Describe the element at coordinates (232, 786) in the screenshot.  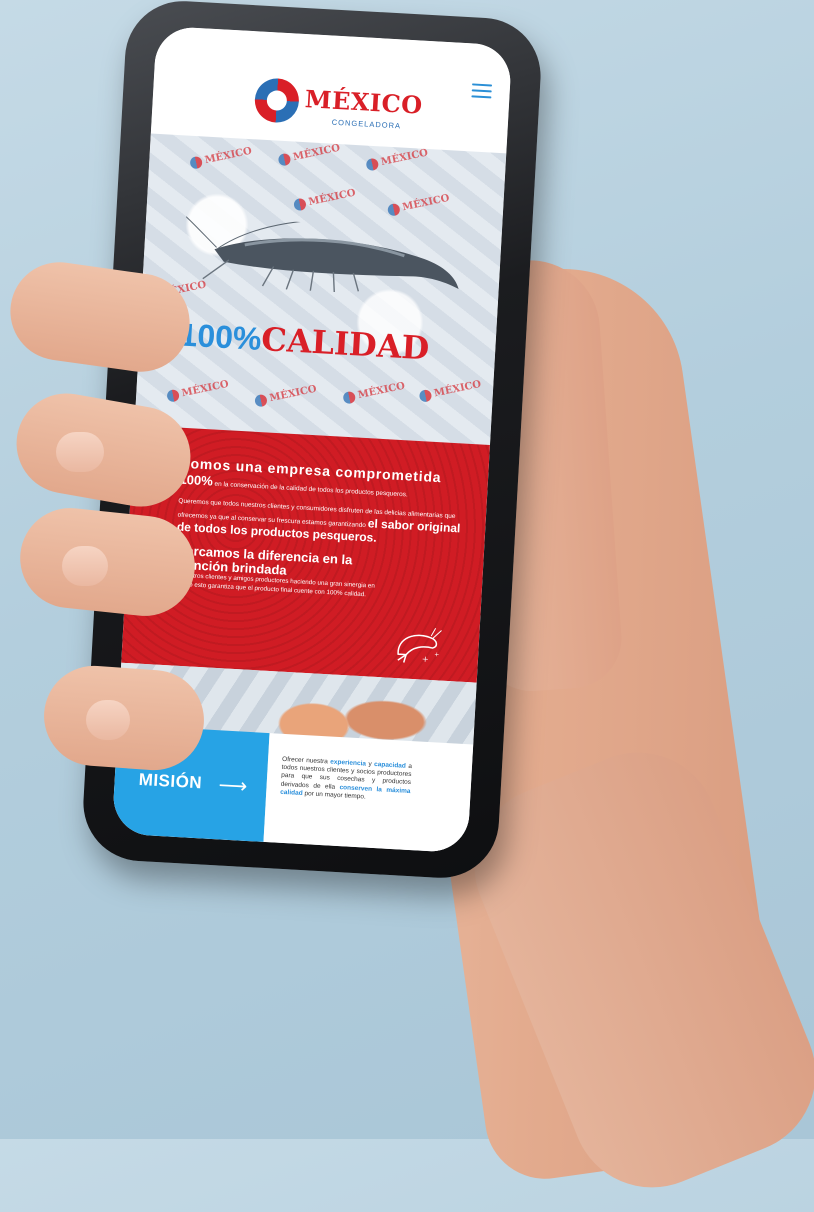
I see `arrow-right-icon: ⟶` at that location.